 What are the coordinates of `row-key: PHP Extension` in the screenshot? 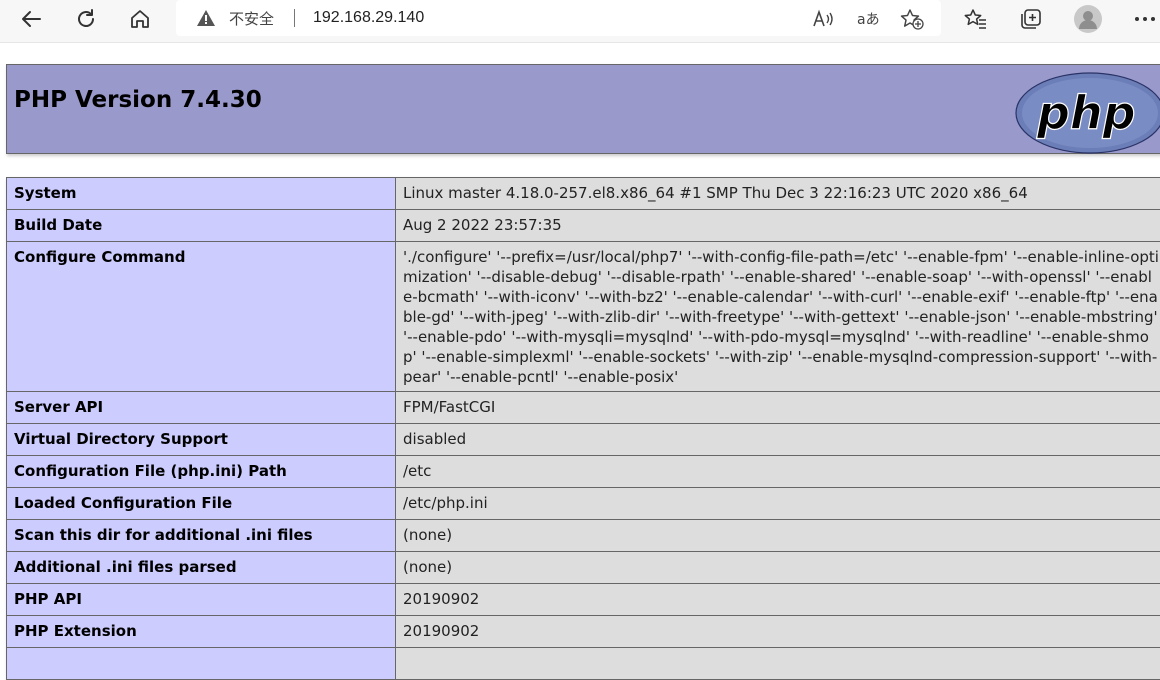 It's located at (201, 632).